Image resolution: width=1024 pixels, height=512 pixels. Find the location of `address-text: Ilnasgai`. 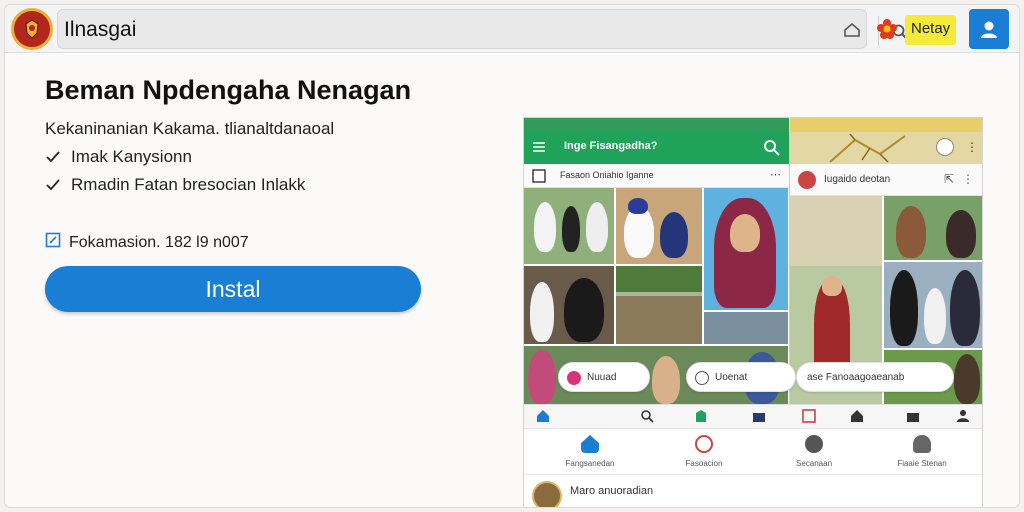

address-text: Ilnasgai is located at coordinates (100, 29).